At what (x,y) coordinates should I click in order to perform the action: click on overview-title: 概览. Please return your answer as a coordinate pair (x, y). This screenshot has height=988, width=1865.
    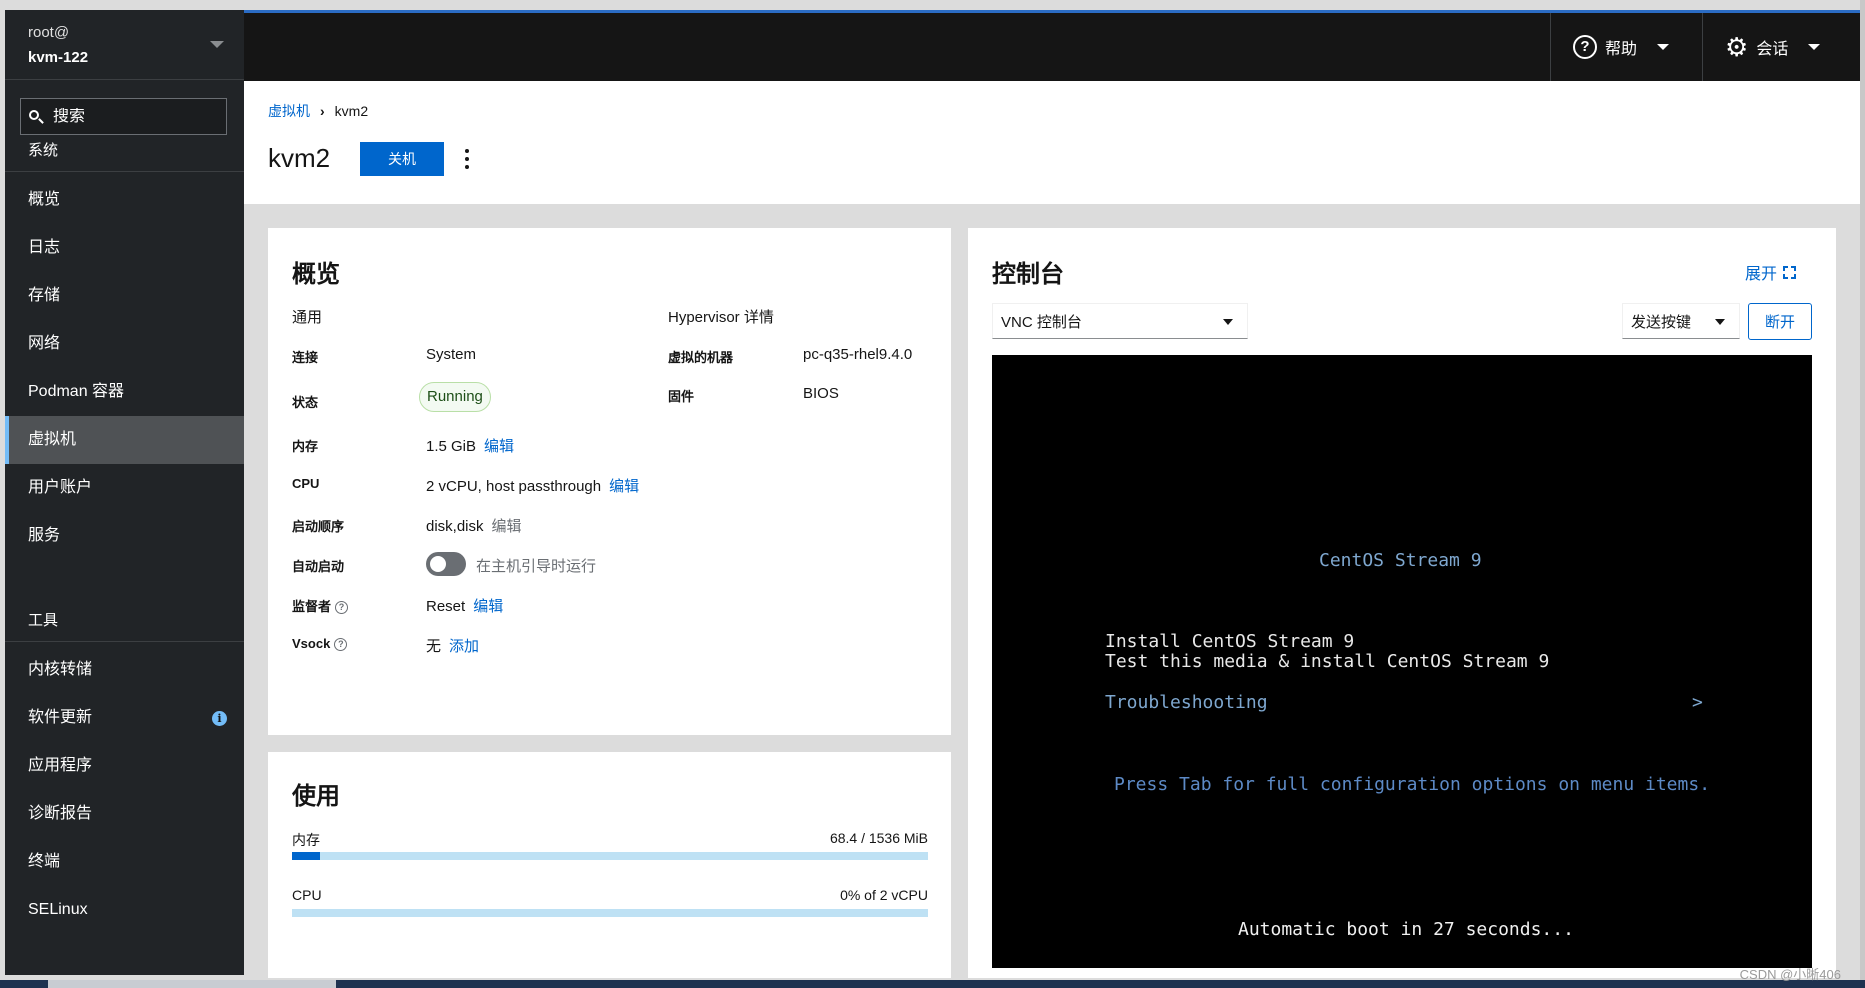
    Looking at the image, I should click on (316, 274).